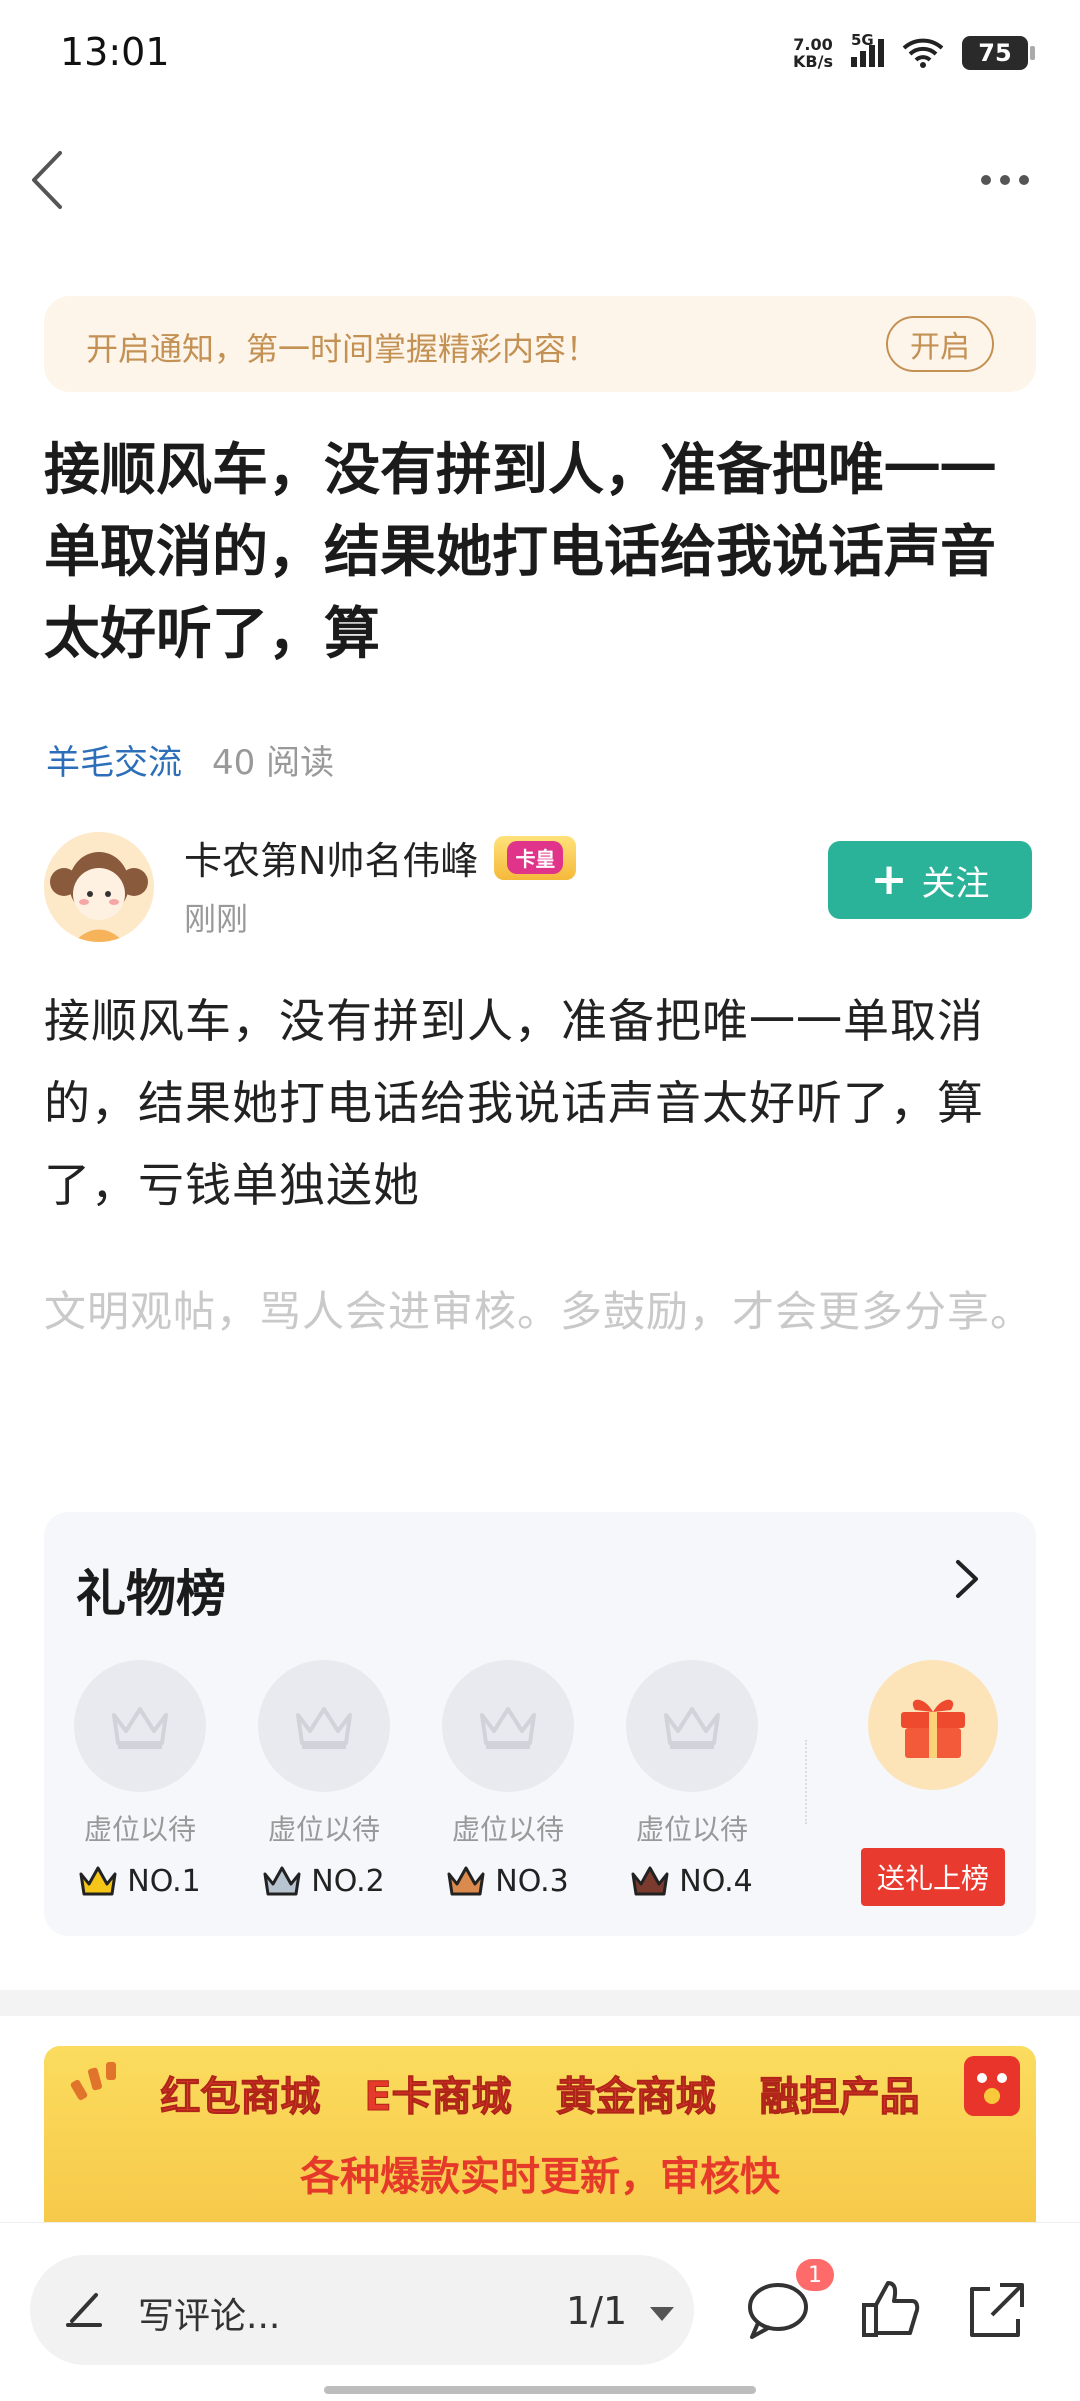 The height and width of the screenshot is (2401, 1080). I want to click on page-indicator: 1/1, so click(596, 2311).